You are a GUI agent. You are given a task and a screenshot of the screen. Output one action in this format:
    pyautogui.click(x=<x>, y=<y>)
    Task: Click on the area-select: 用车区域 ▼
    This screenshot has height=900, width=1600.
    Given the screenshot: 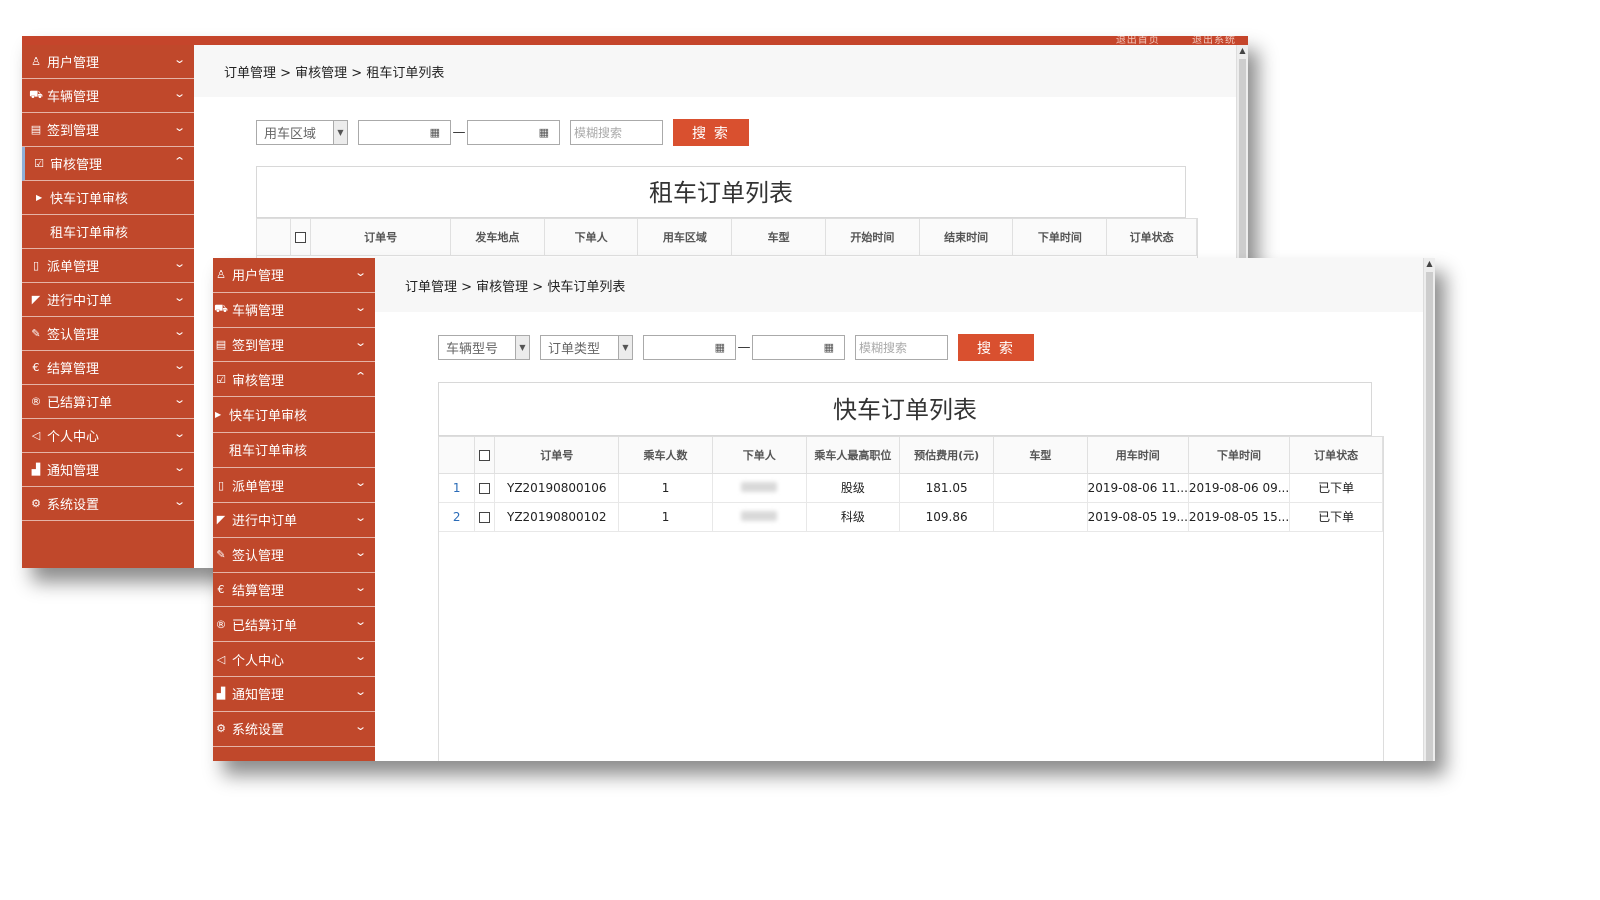 What is the action you would take?
    pyautogui.click(x=302, y=132)
    